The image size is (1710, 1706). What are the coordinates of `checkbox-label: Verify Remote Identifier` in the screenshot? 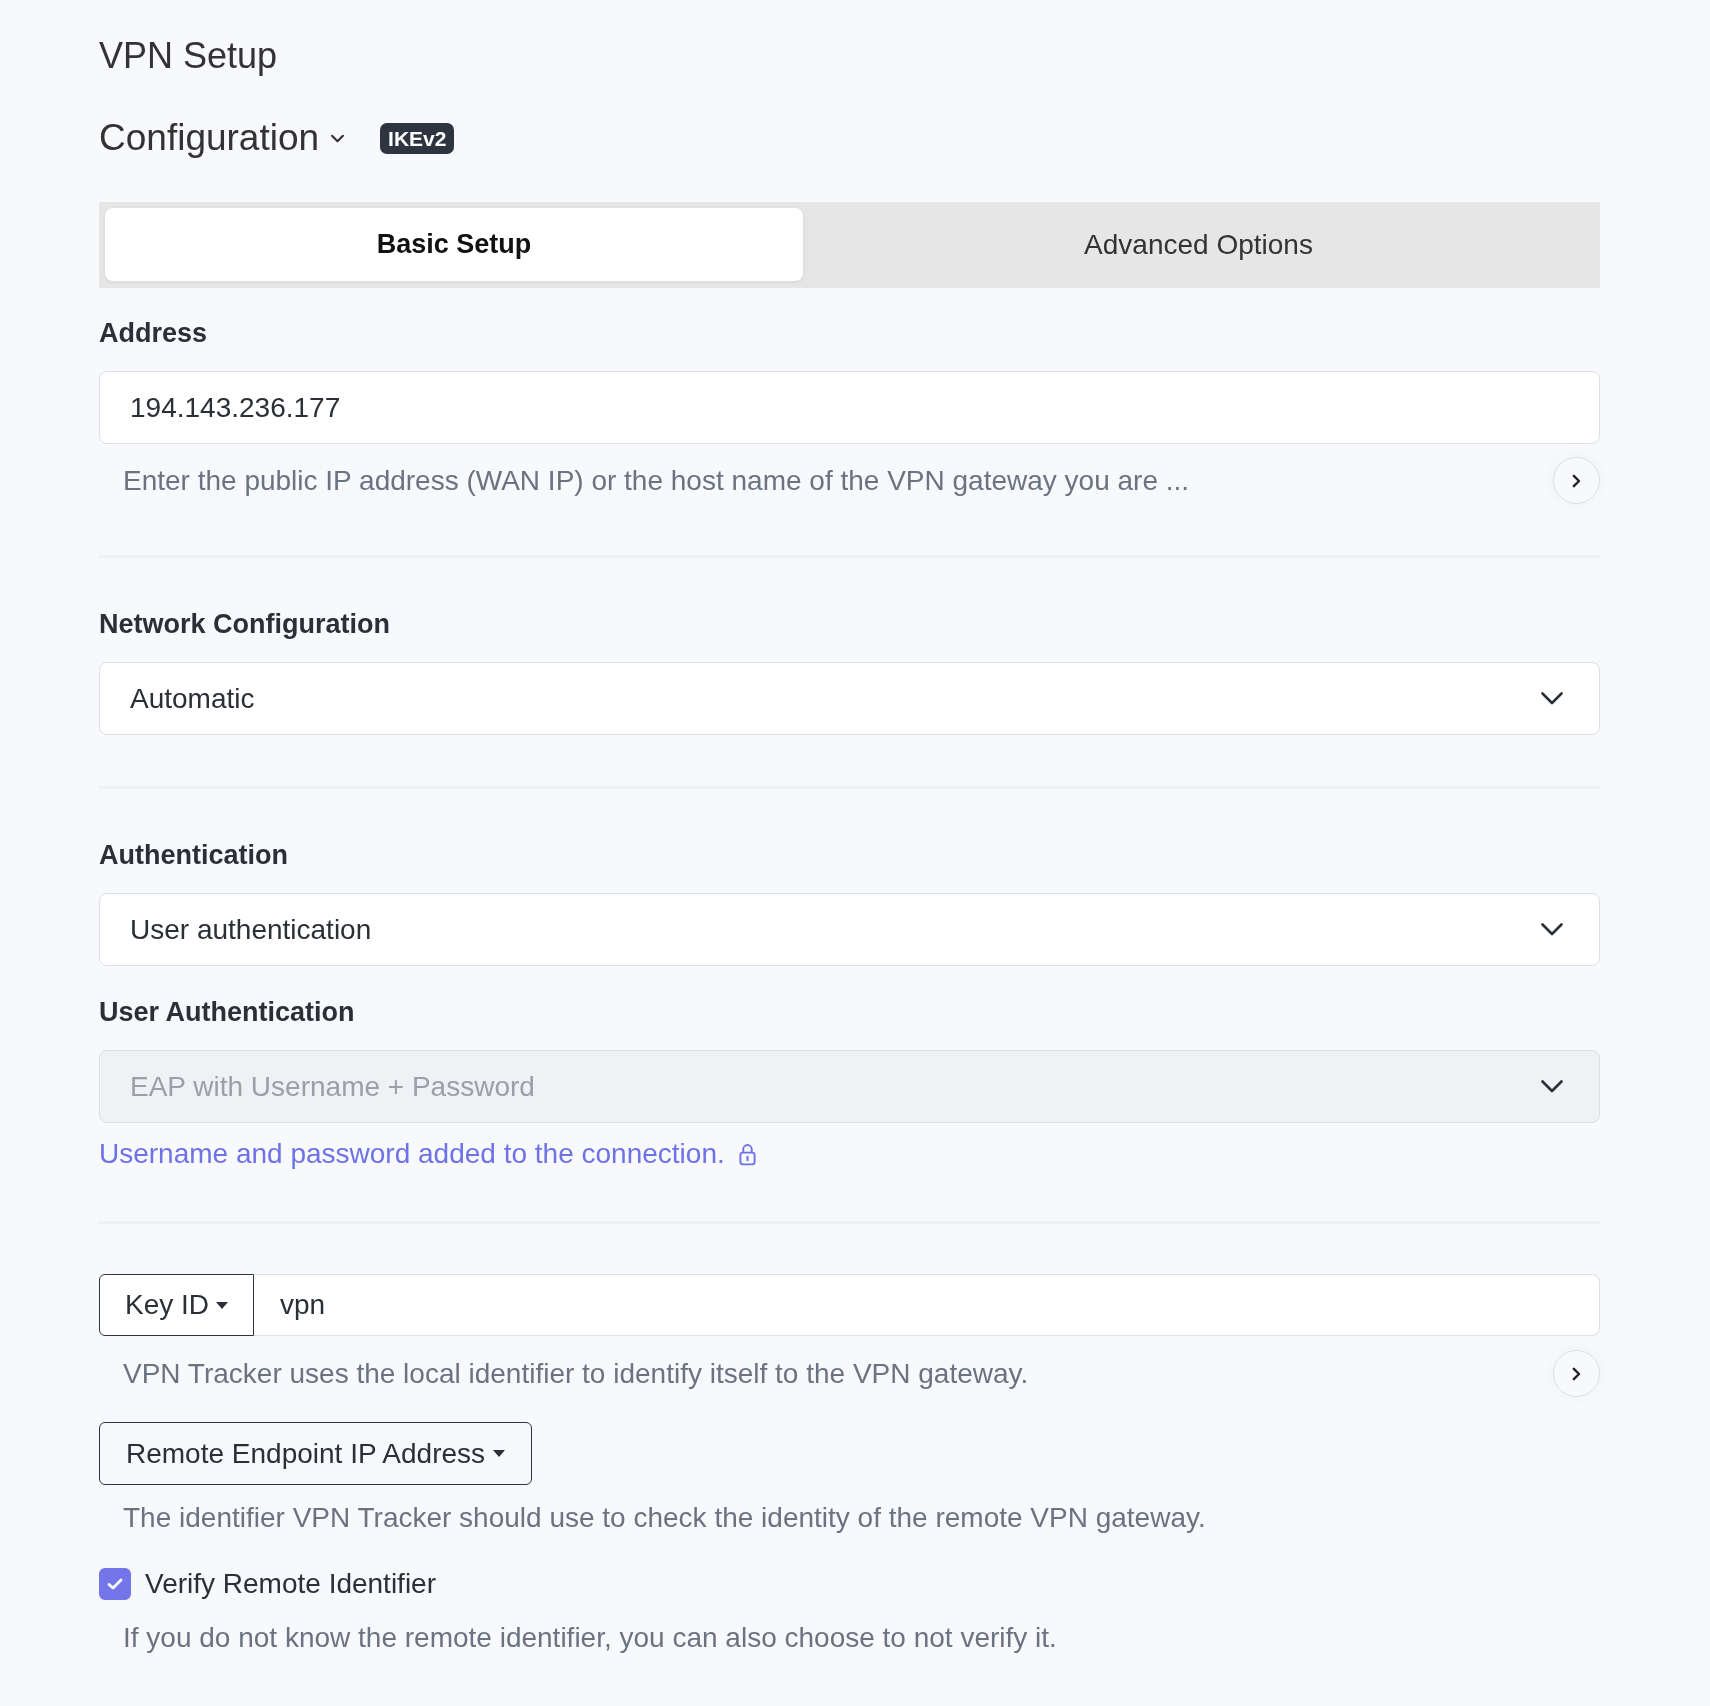 It's located at (291, 1584).